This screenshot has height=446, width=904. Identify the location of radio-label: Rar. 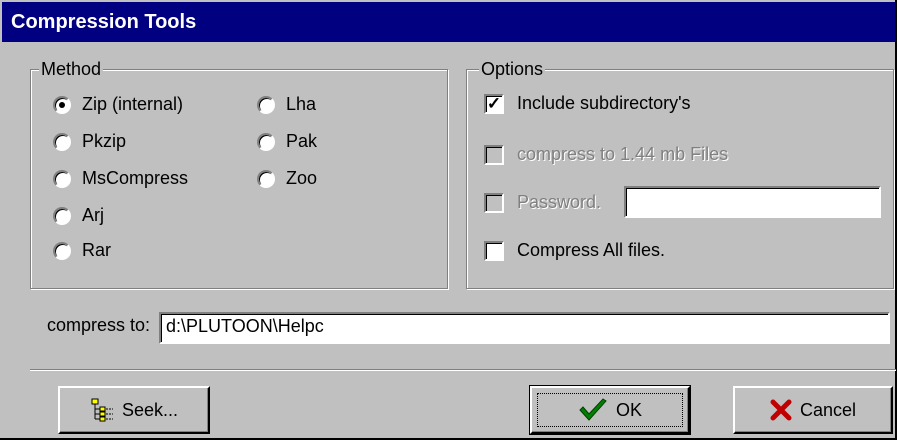
(97, 250).